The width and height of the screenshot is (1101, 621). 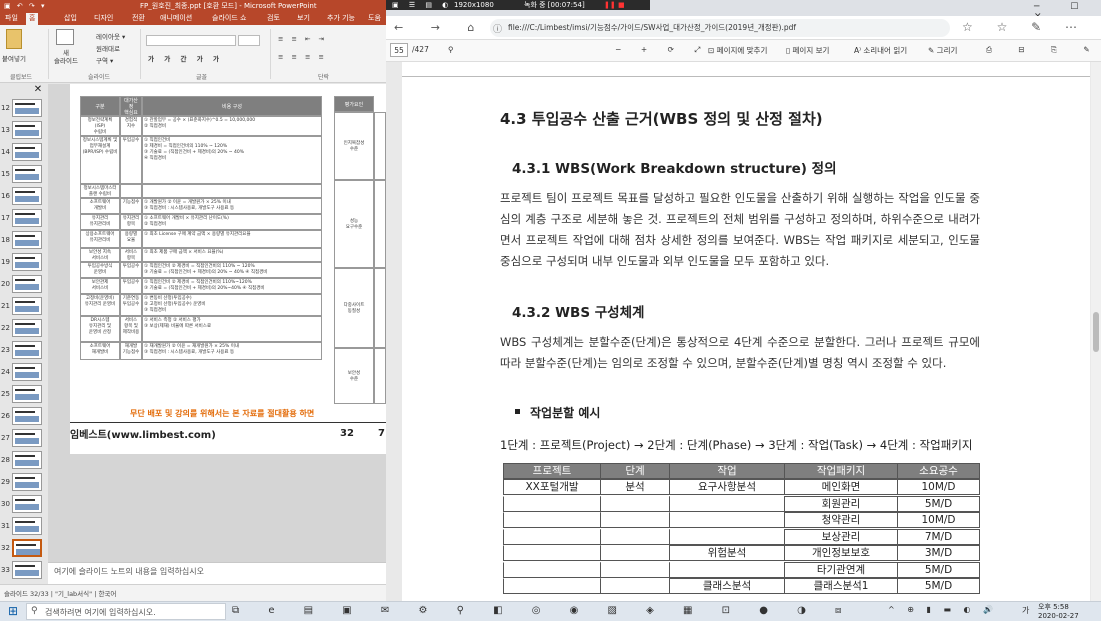 What do you see at coordinates (1025, 610) in the screenshot?
I see `ime-indicator: 가` at bounding box center [1025, 610].